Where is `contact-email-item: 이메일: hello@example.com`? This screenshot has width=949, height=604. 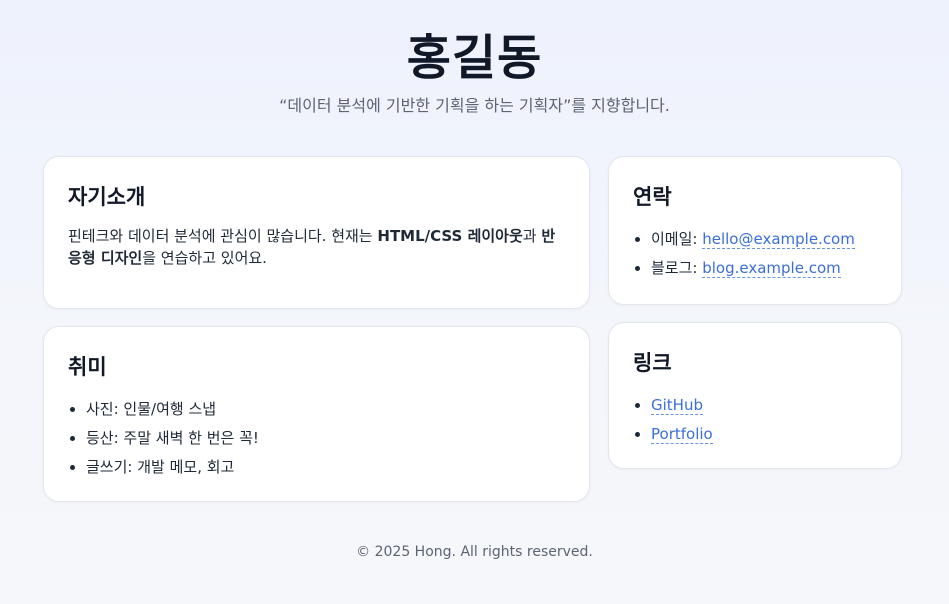 contact-email-item: 이메일: hello@example.com is located at coordinates (764, 239).